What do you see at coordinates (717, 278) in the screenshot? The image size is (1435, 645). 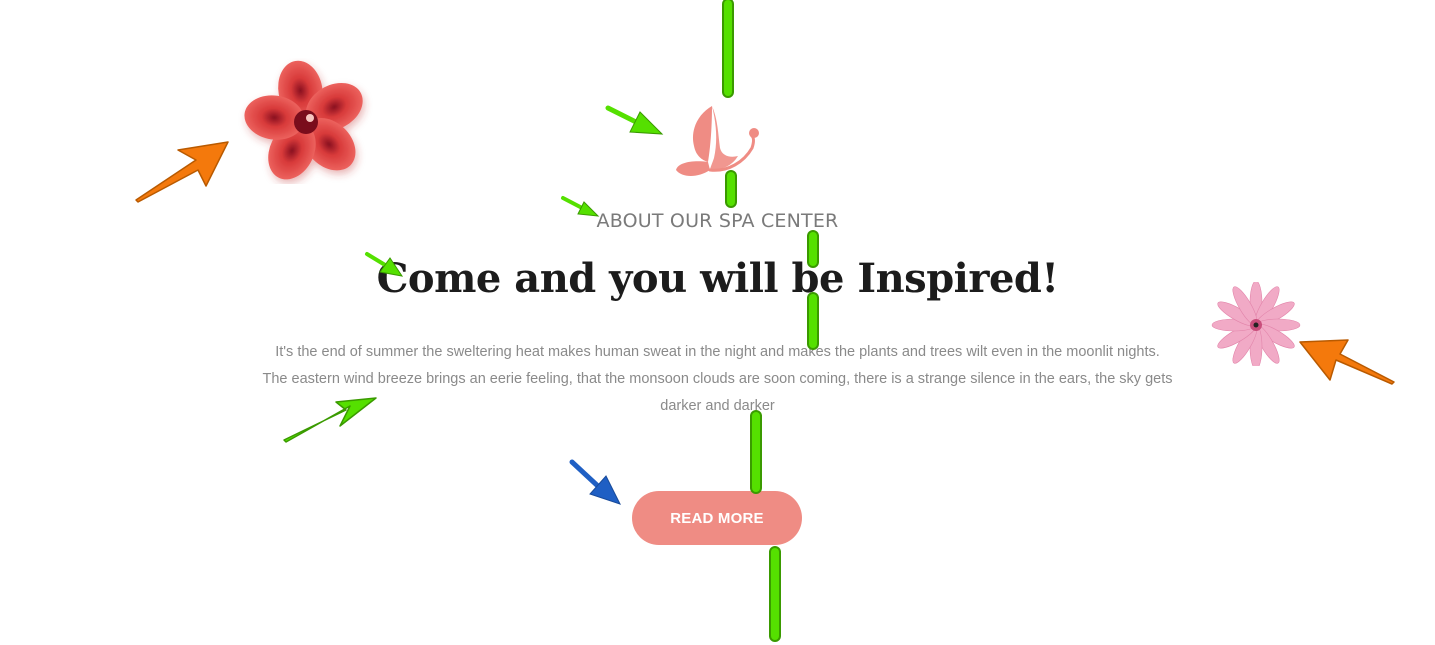 I see `section-title: Come and you will be Inspired!` at bounding box center [717, 278].